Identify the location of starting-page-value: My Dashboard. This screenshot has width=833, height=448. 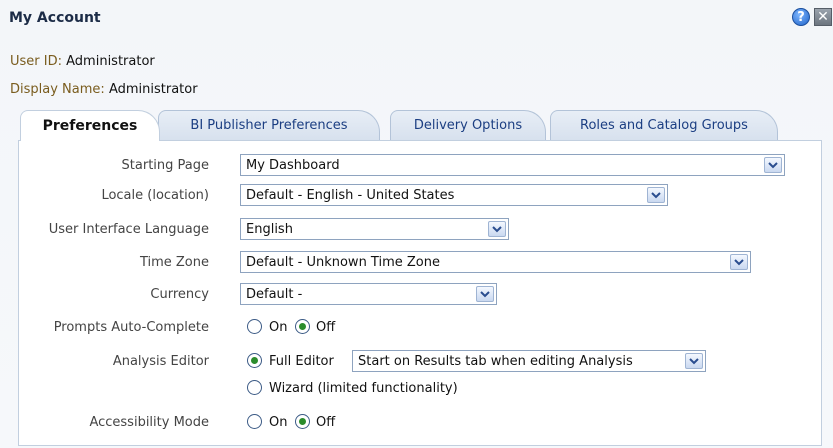
(293, 165).